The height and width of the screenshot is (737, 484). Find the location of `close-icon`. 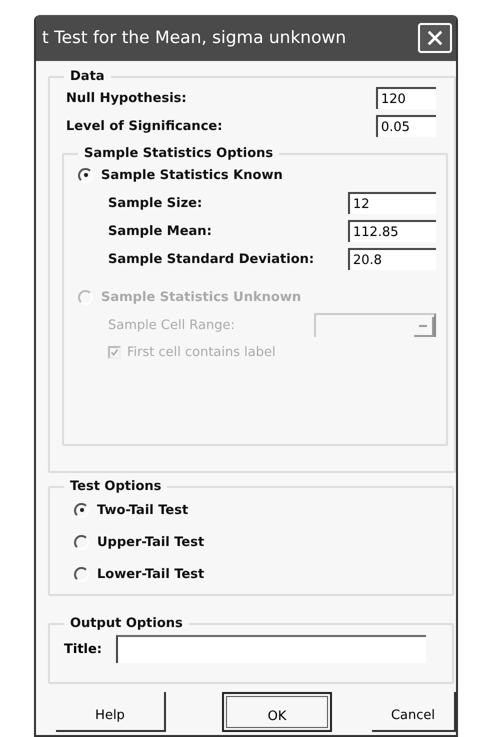

close-icon is located at coordinates (435, 38).